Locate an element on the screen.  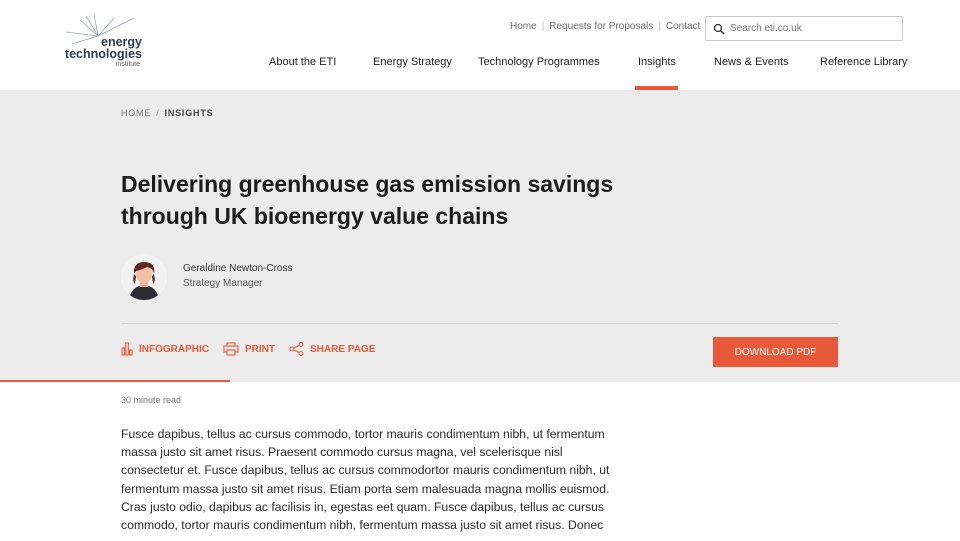
author-info: Geraldine Newton-Cross Strategy Manager is located at coordinates (238, 277).